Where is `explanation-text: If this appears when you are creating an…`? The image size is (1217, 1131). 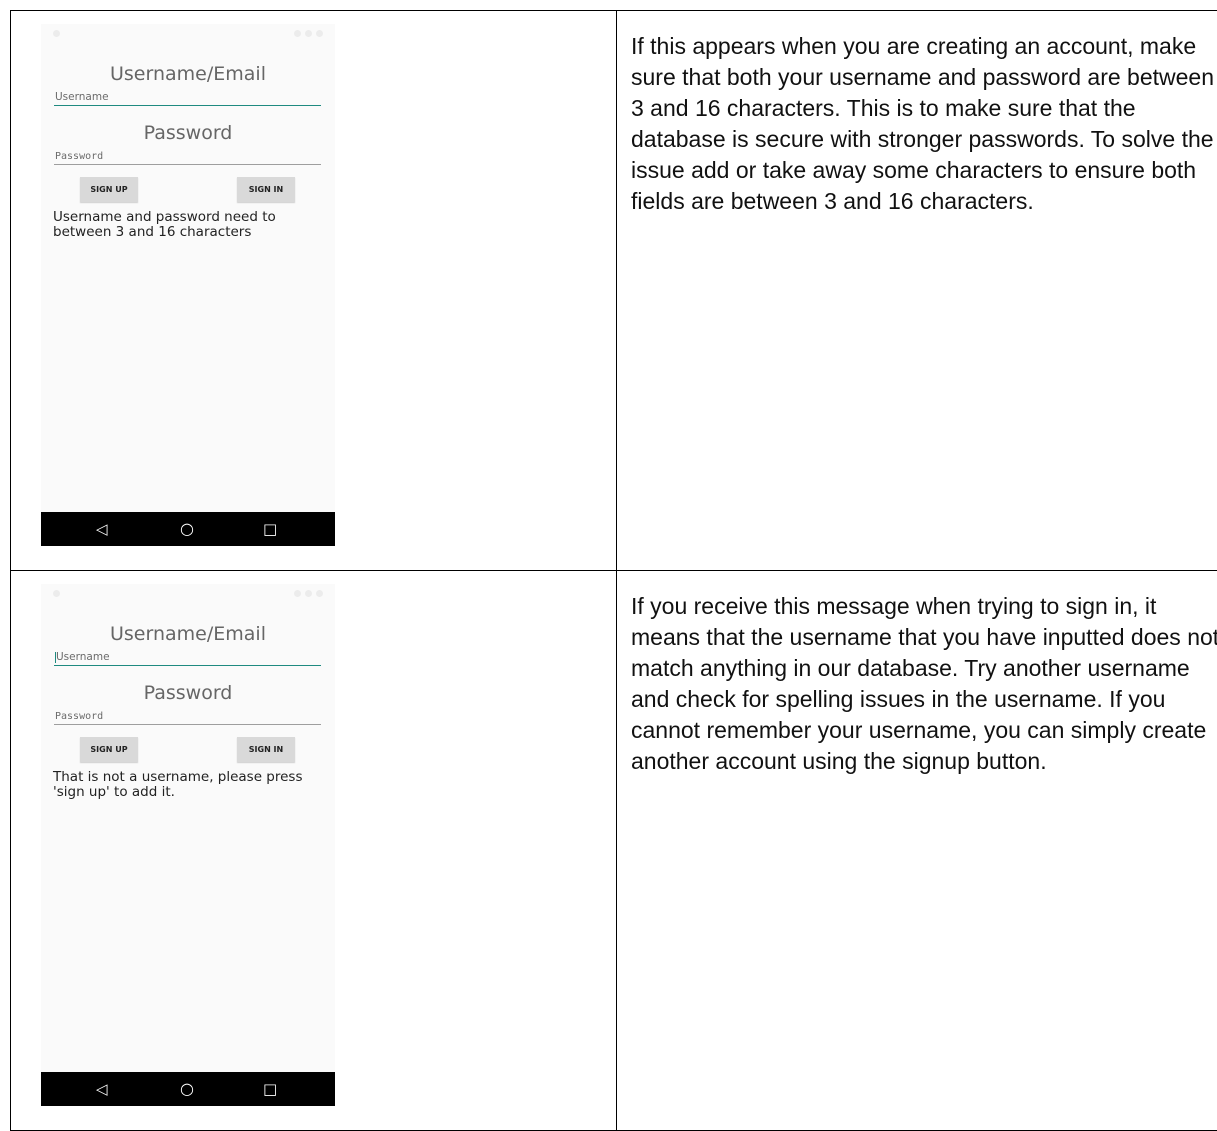 explanation-text: If this appears when you are creating an… is located at coordinates (924, 124).